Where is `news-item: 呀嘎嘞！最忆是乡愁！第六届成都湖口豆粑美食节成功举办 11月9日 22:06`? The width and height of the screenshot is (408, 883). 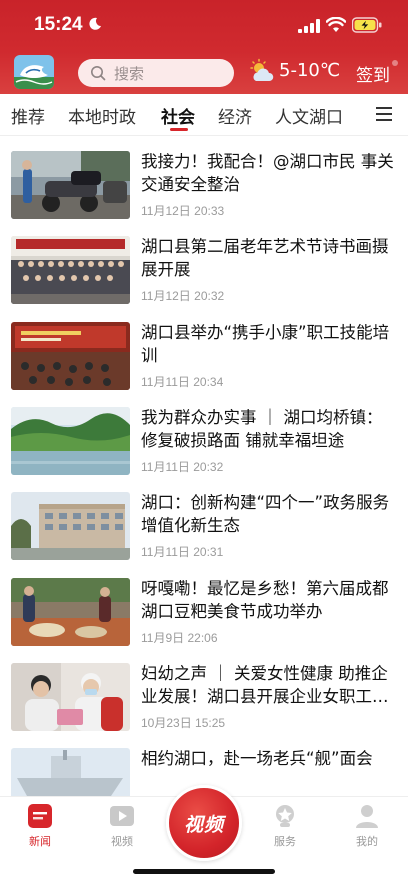 news-item: 呀嘎嘞！最忆是乡愁！第六届成都湖口豆粑美食节成功举办 11月9日 22:06 is located at coordinates (204, 620).